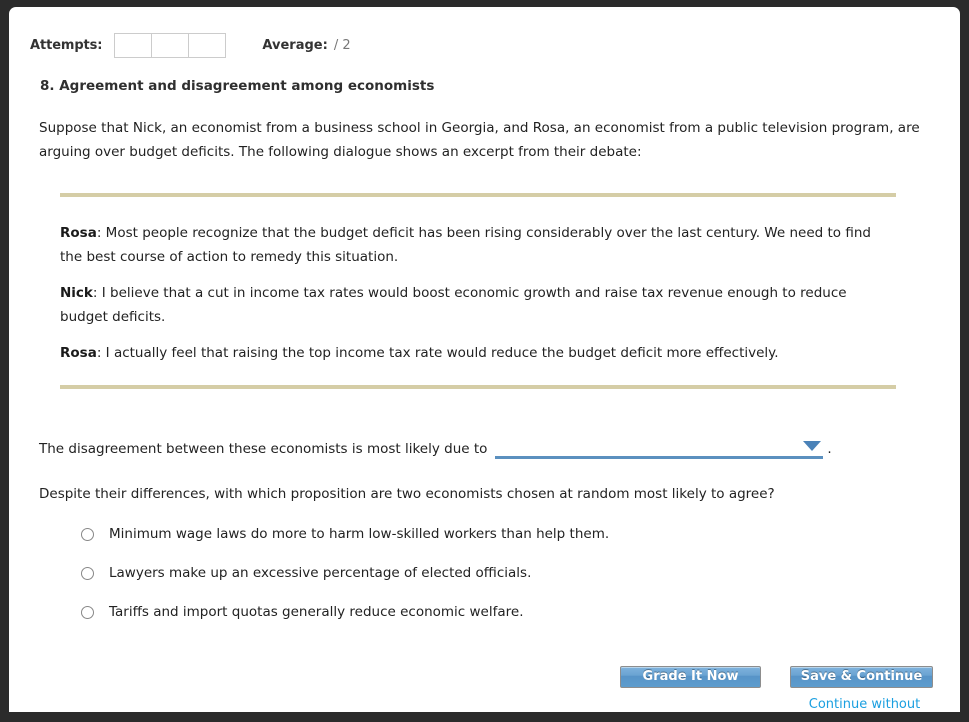  I want to click on save-and-continue-button: Save & Continue, so click(861, 677).